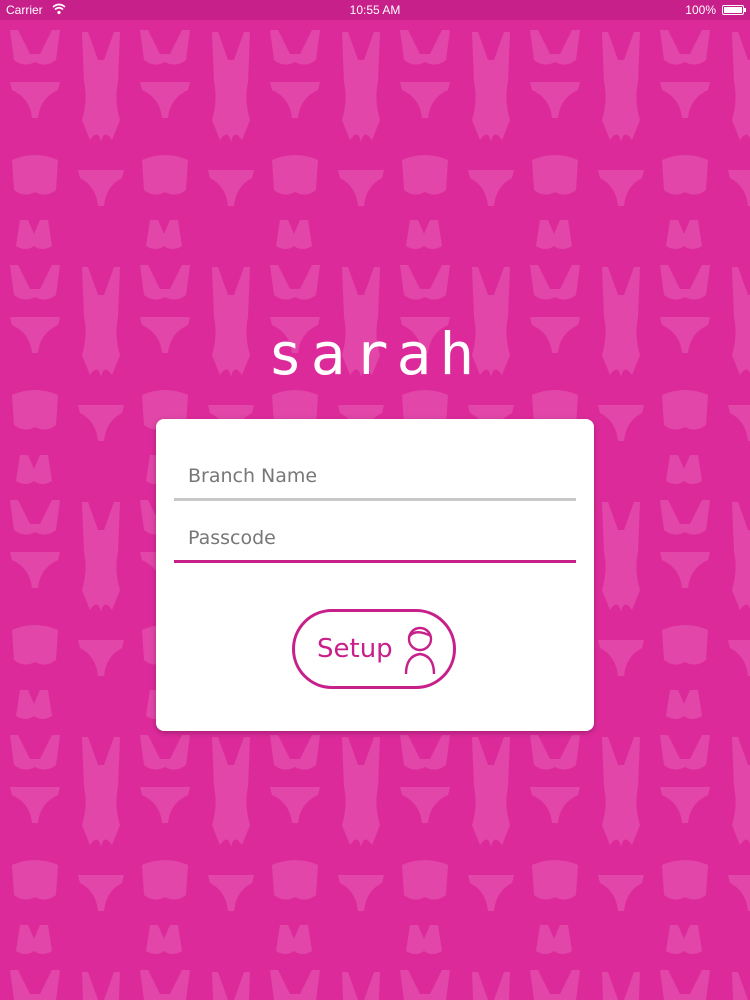  I want to click on setup-button: Setup, so click(374, 649).